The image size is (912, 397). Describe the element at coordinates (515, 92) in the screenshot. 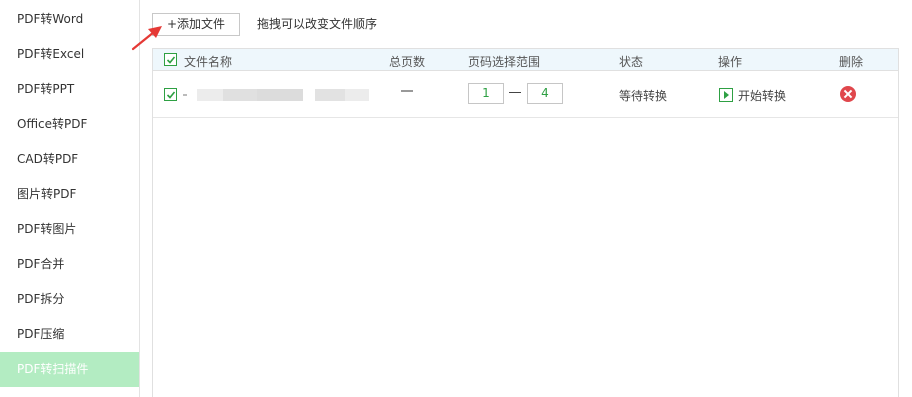

I see `range-dash` at that location.